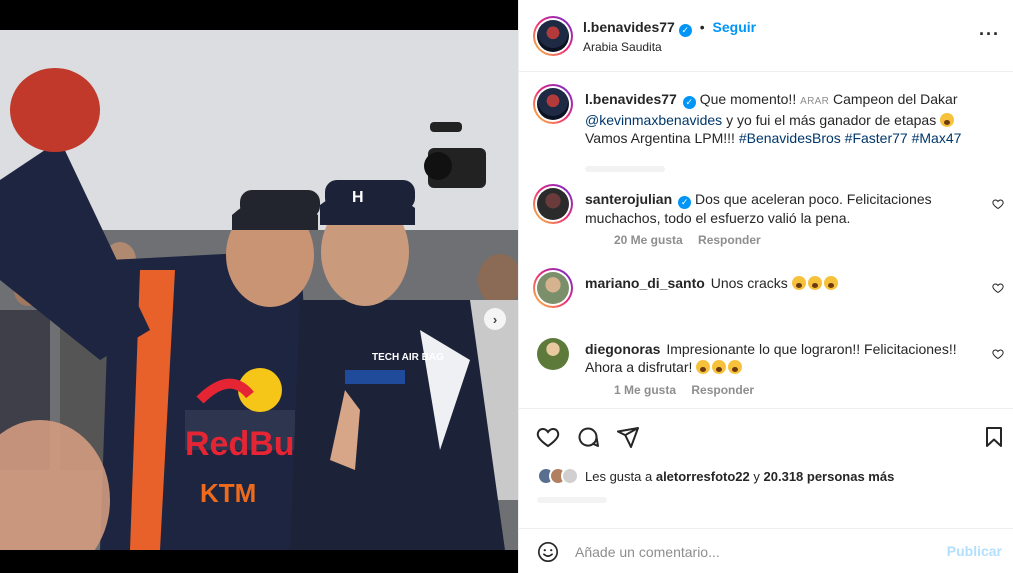  Describe the element at coordinates (815, 101) in the screenshot. I see `flag-text: ARAR` at that location.